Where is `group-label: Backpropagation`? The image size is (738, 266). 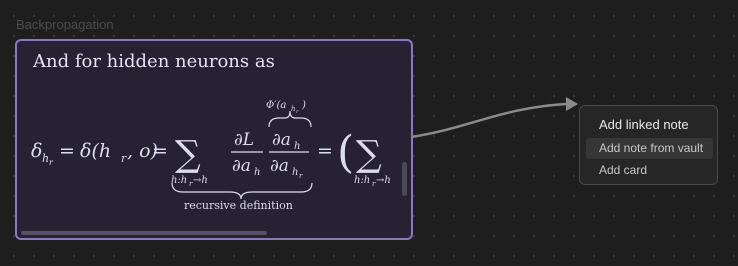
group-label: Backpropagation is located at coordinates (65, 24).